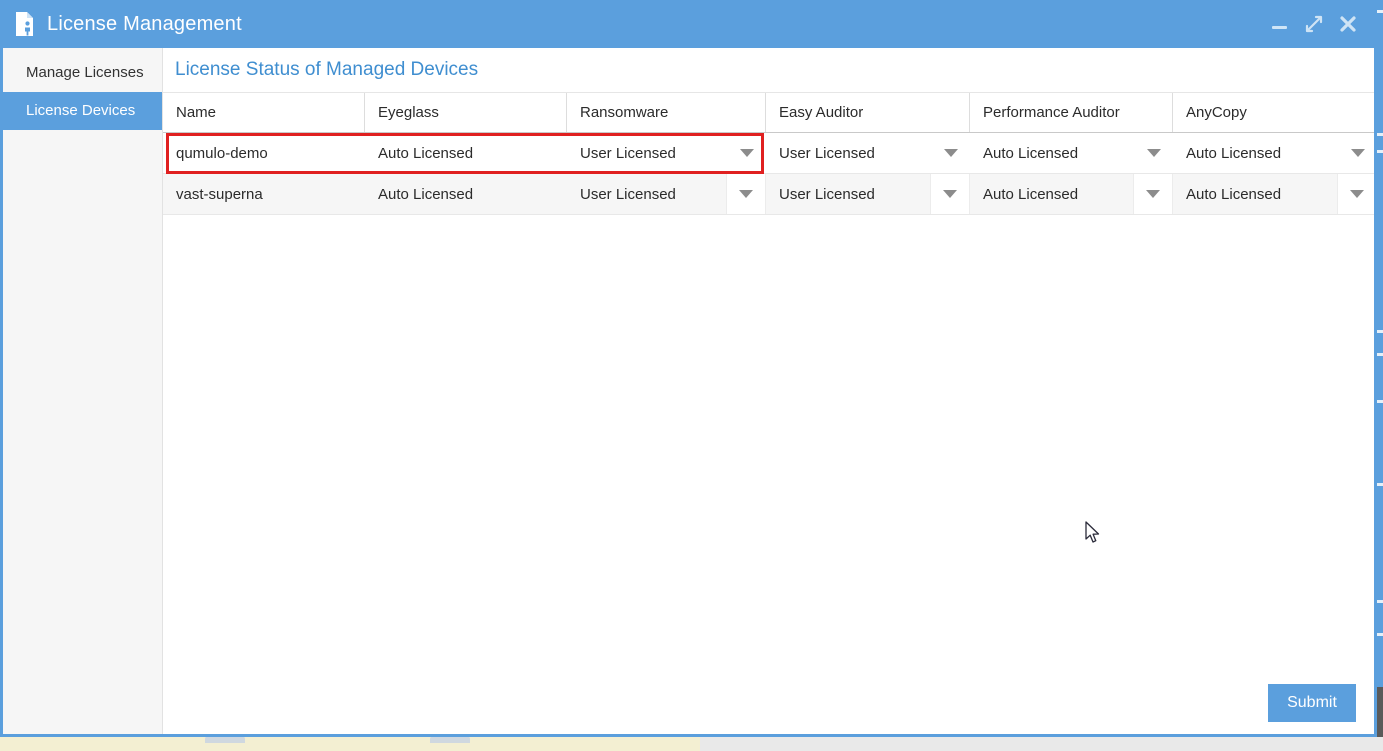 The height and width of the screenshot is (751, 1383). I want to click on sidebar-item-label: License Devices, so click(81, 110).